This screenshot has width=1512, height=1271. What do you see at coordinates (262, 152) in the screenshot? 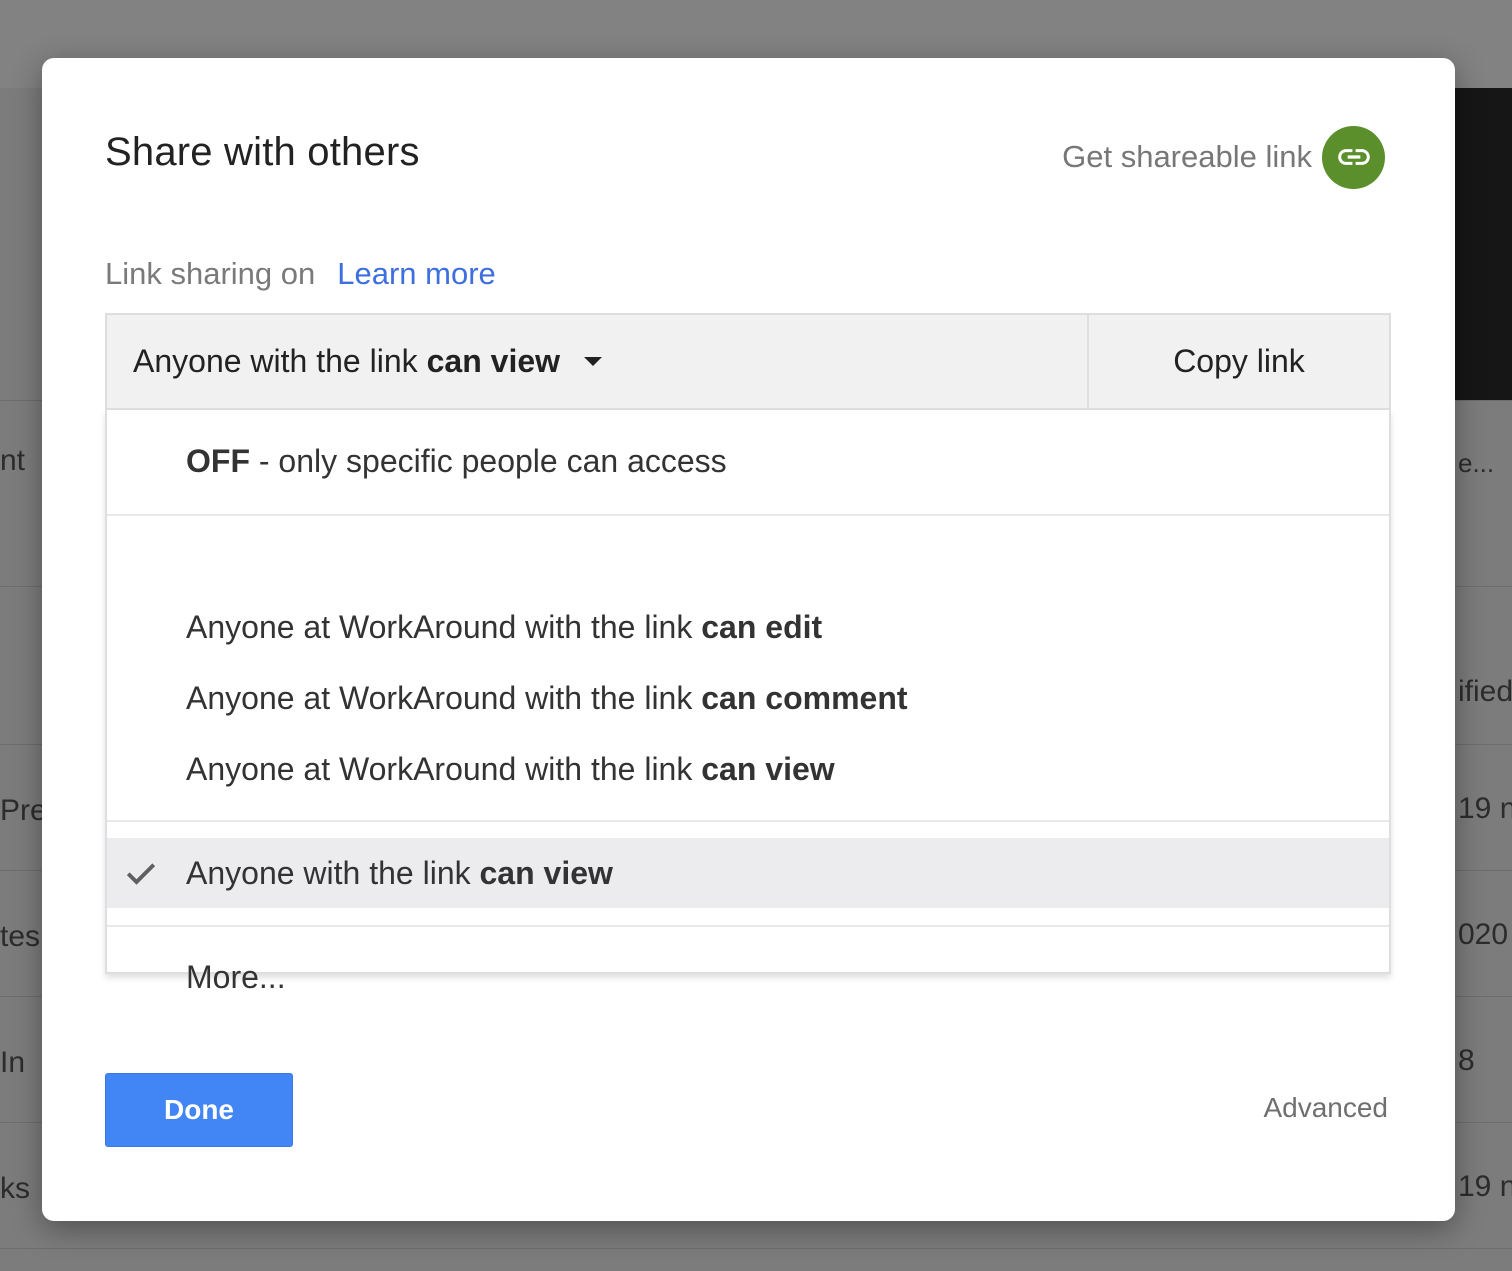
I see `dialog-title: Share with others` at bounding box center [262, 152].